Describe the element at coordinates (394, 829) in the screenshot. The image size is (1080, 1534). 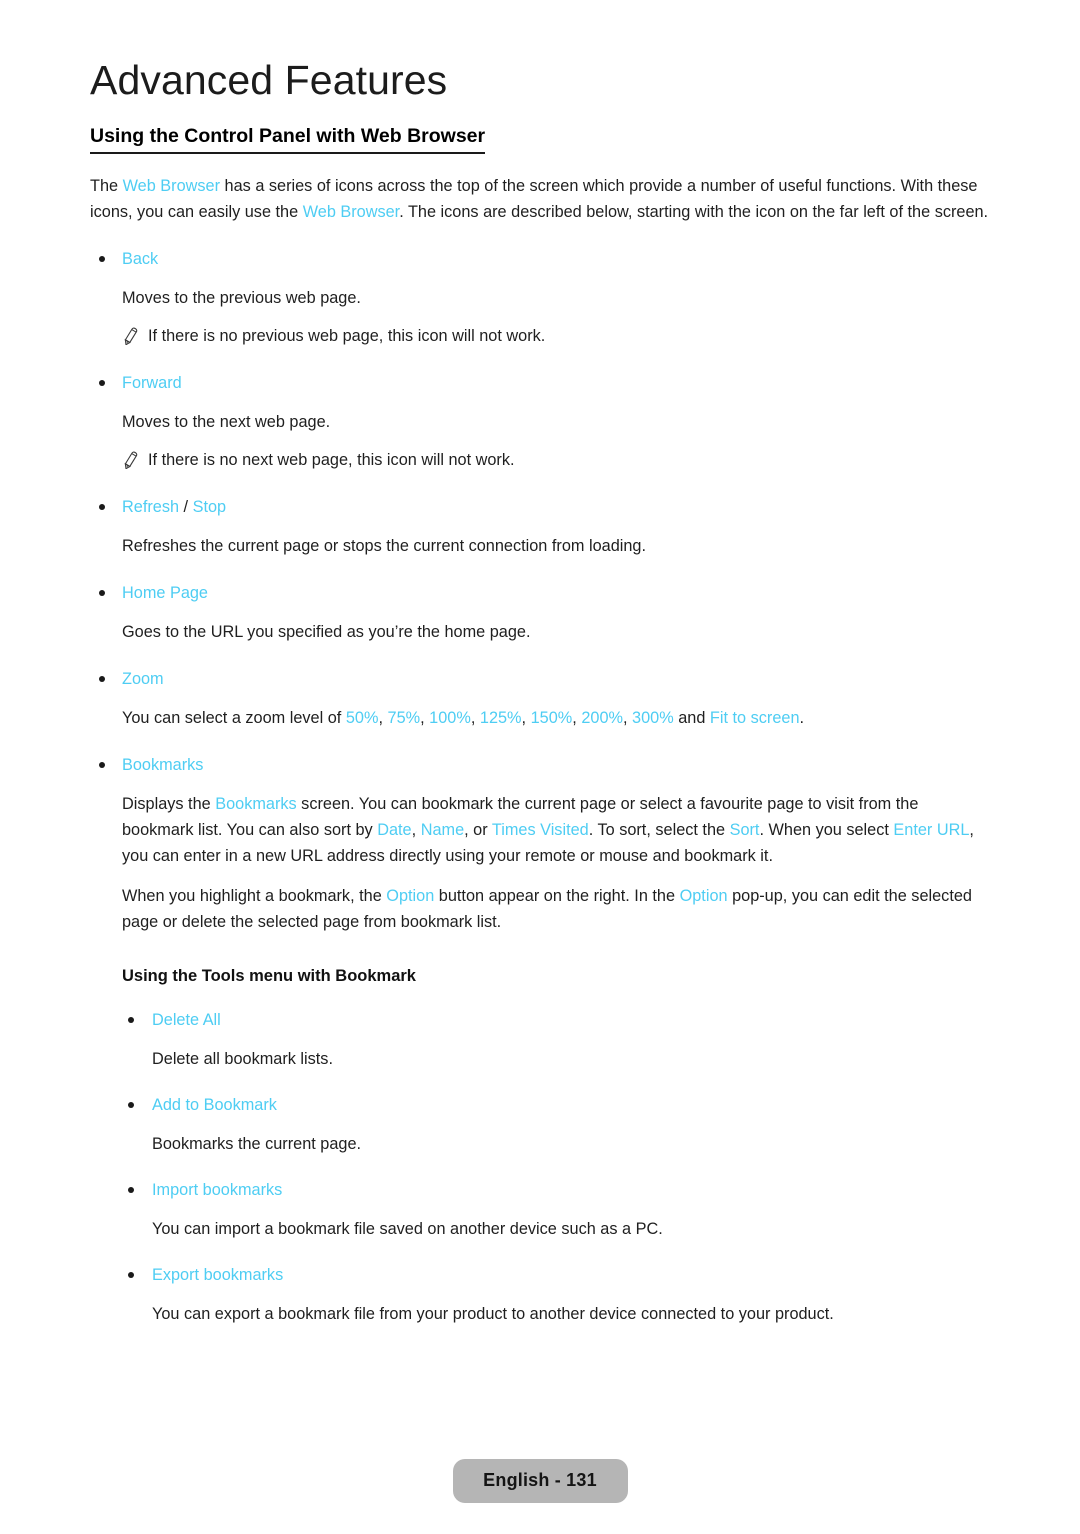
I see `bm-term-date: Date` at that location.